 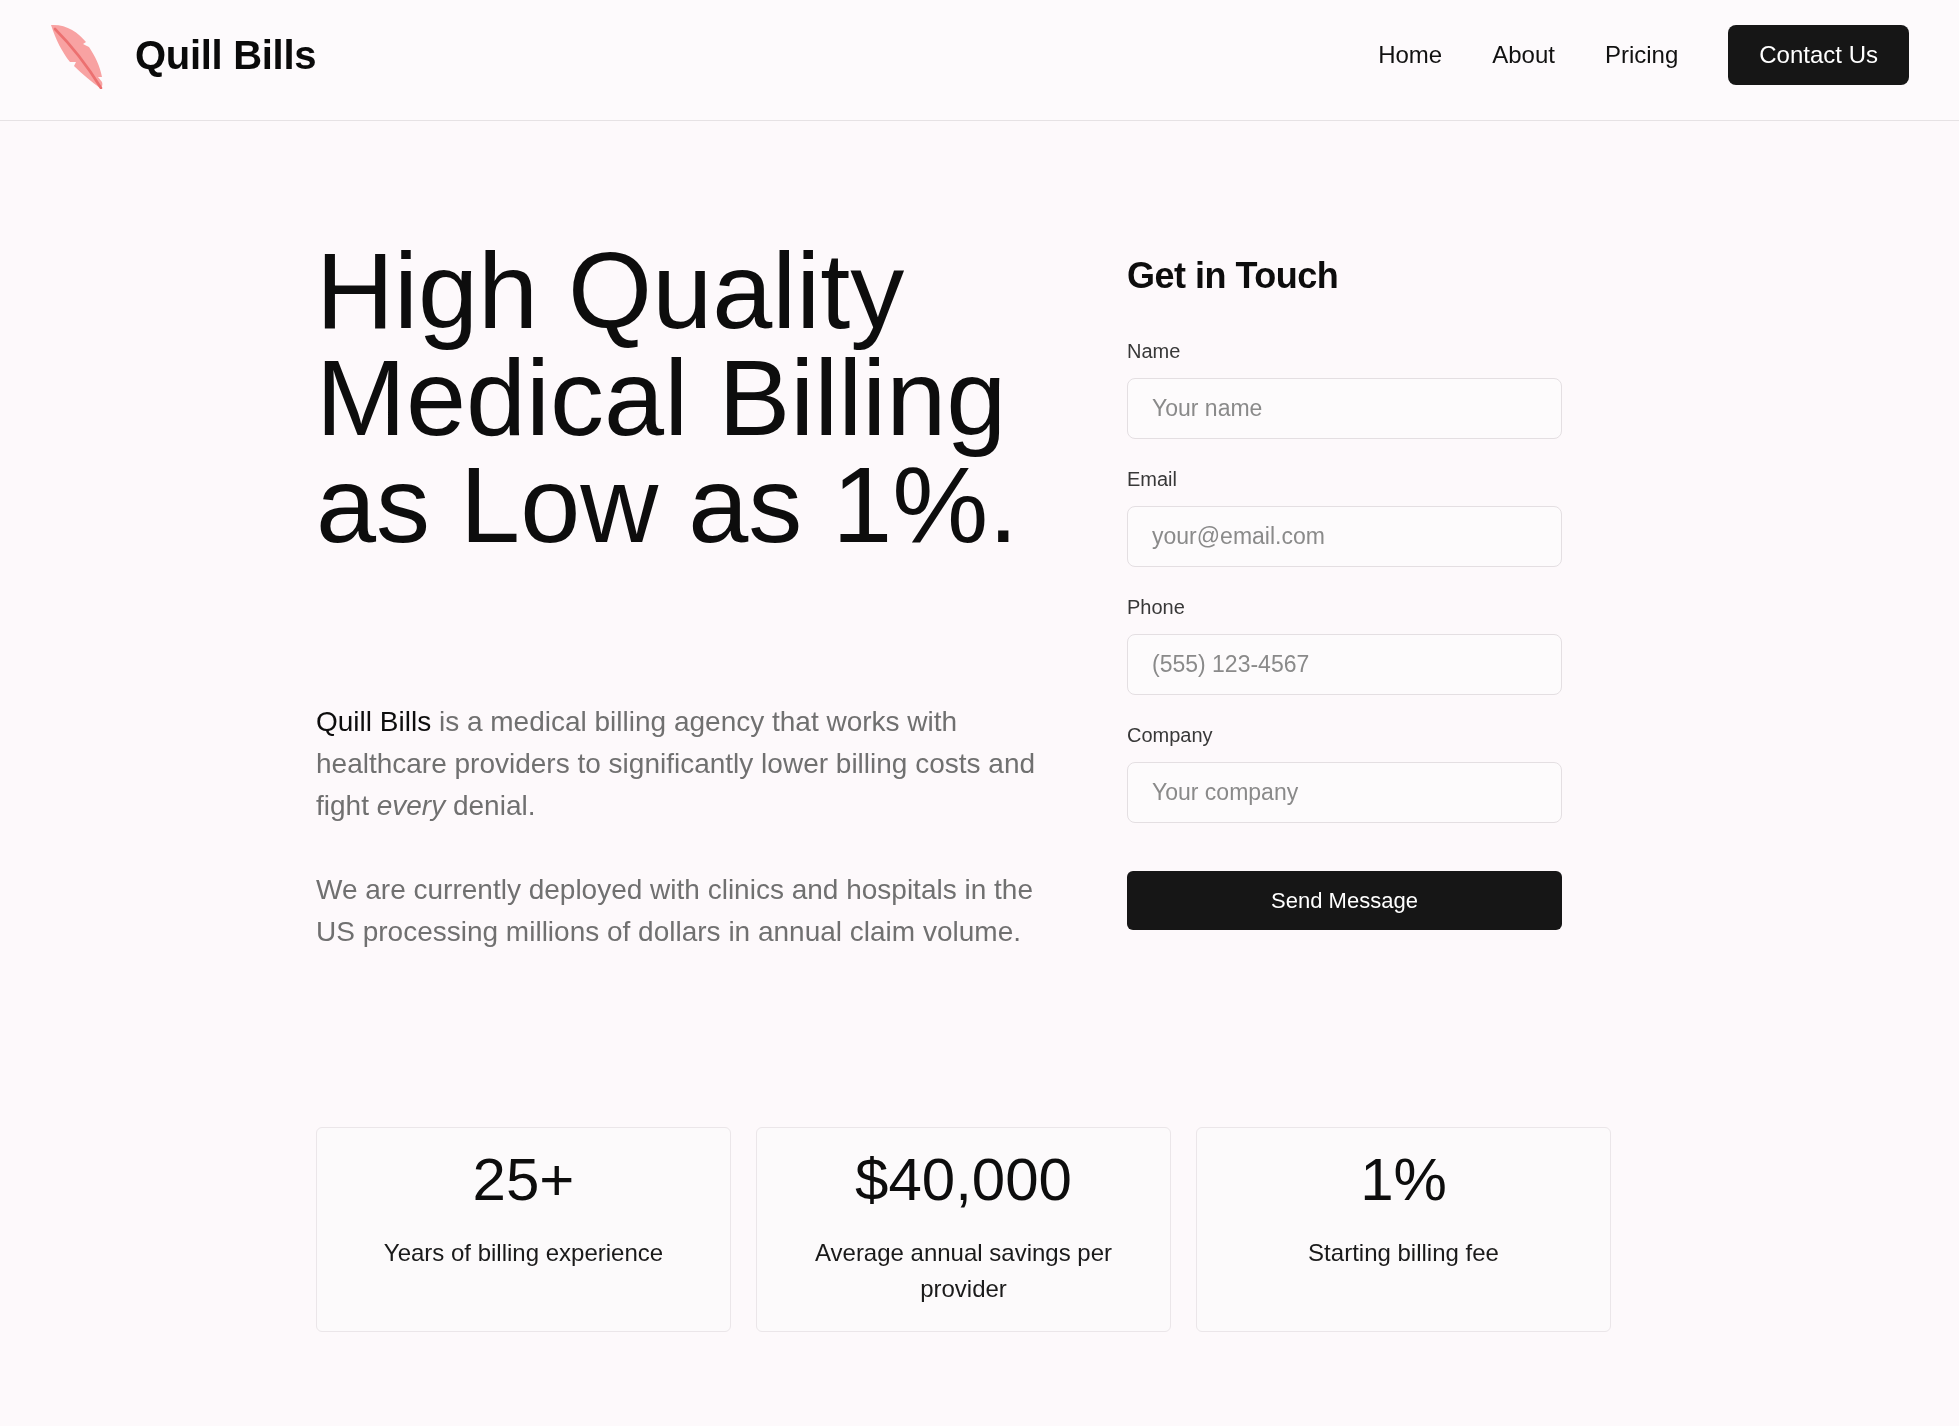 What do you see at coordinates (963, 1271) in the screenshot?
I see `stat-label: Average annual savings per provider` at bounding box center [963, 1271].